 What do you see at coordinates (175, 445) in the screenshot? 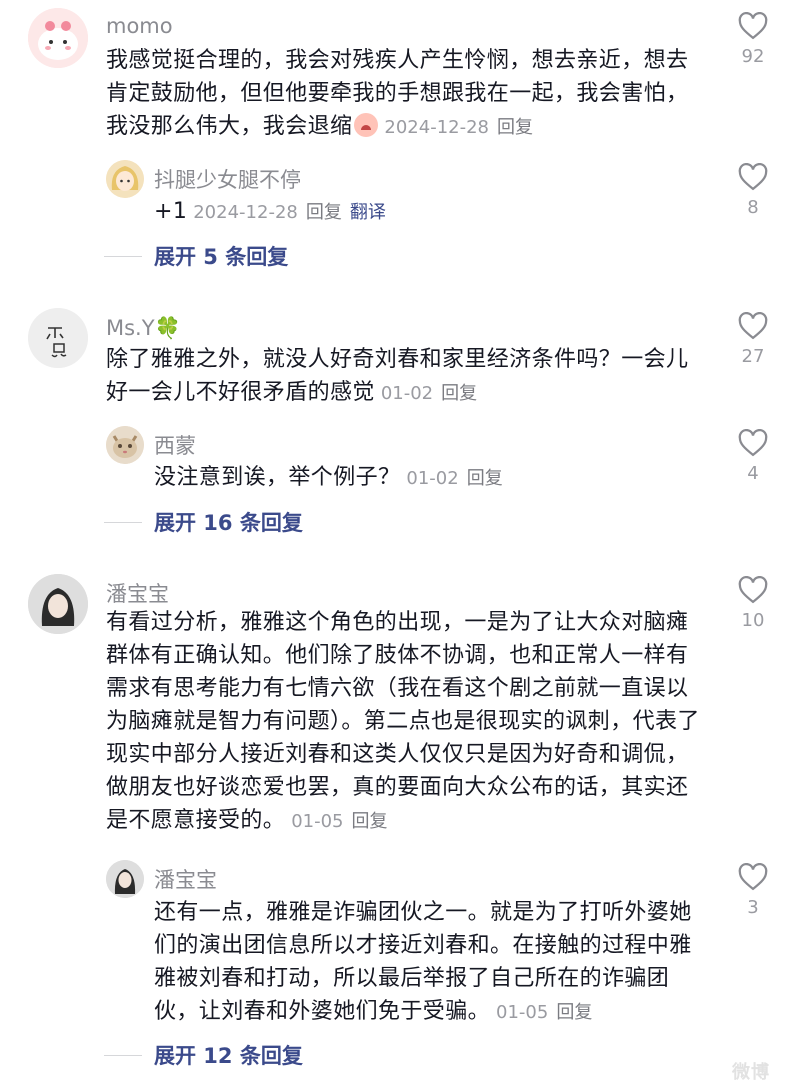
I see `reply-username: 西蒙` at bounding box center [175, 445].